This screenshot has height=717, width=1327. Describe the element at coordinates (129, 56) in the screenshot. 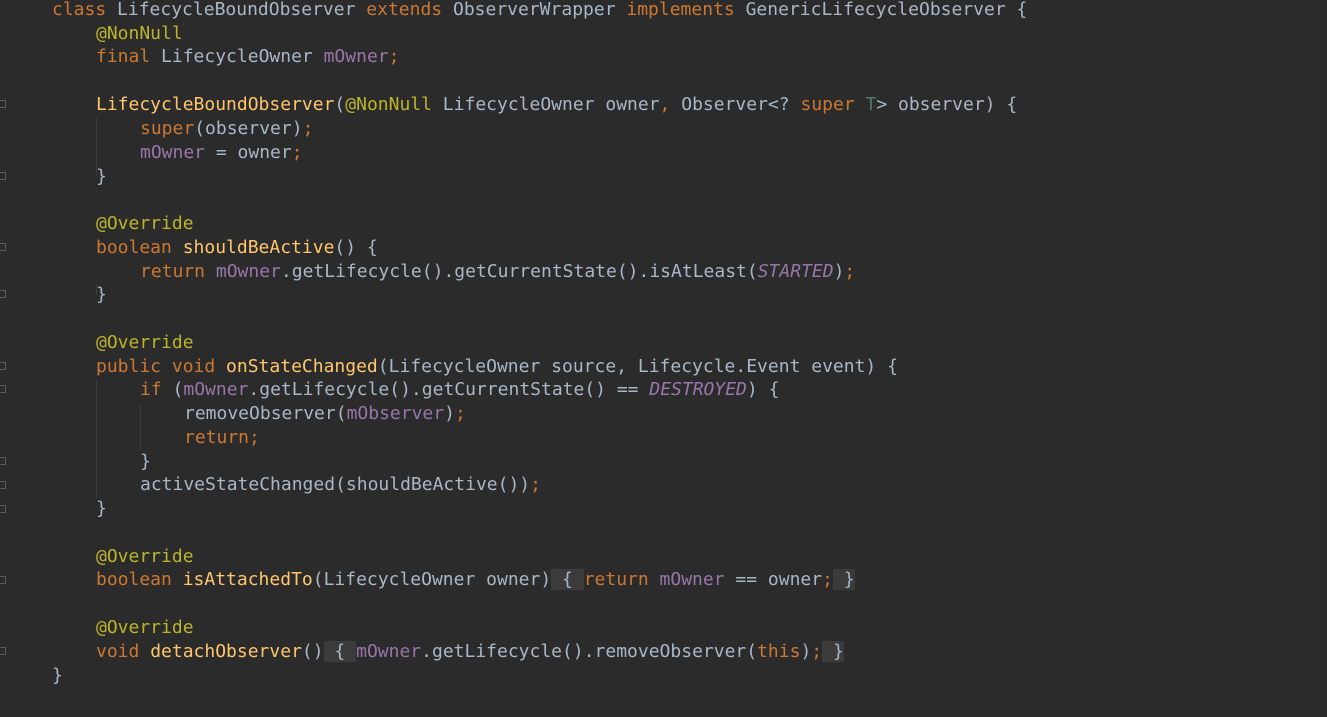

I see `keyword: final` at that location.